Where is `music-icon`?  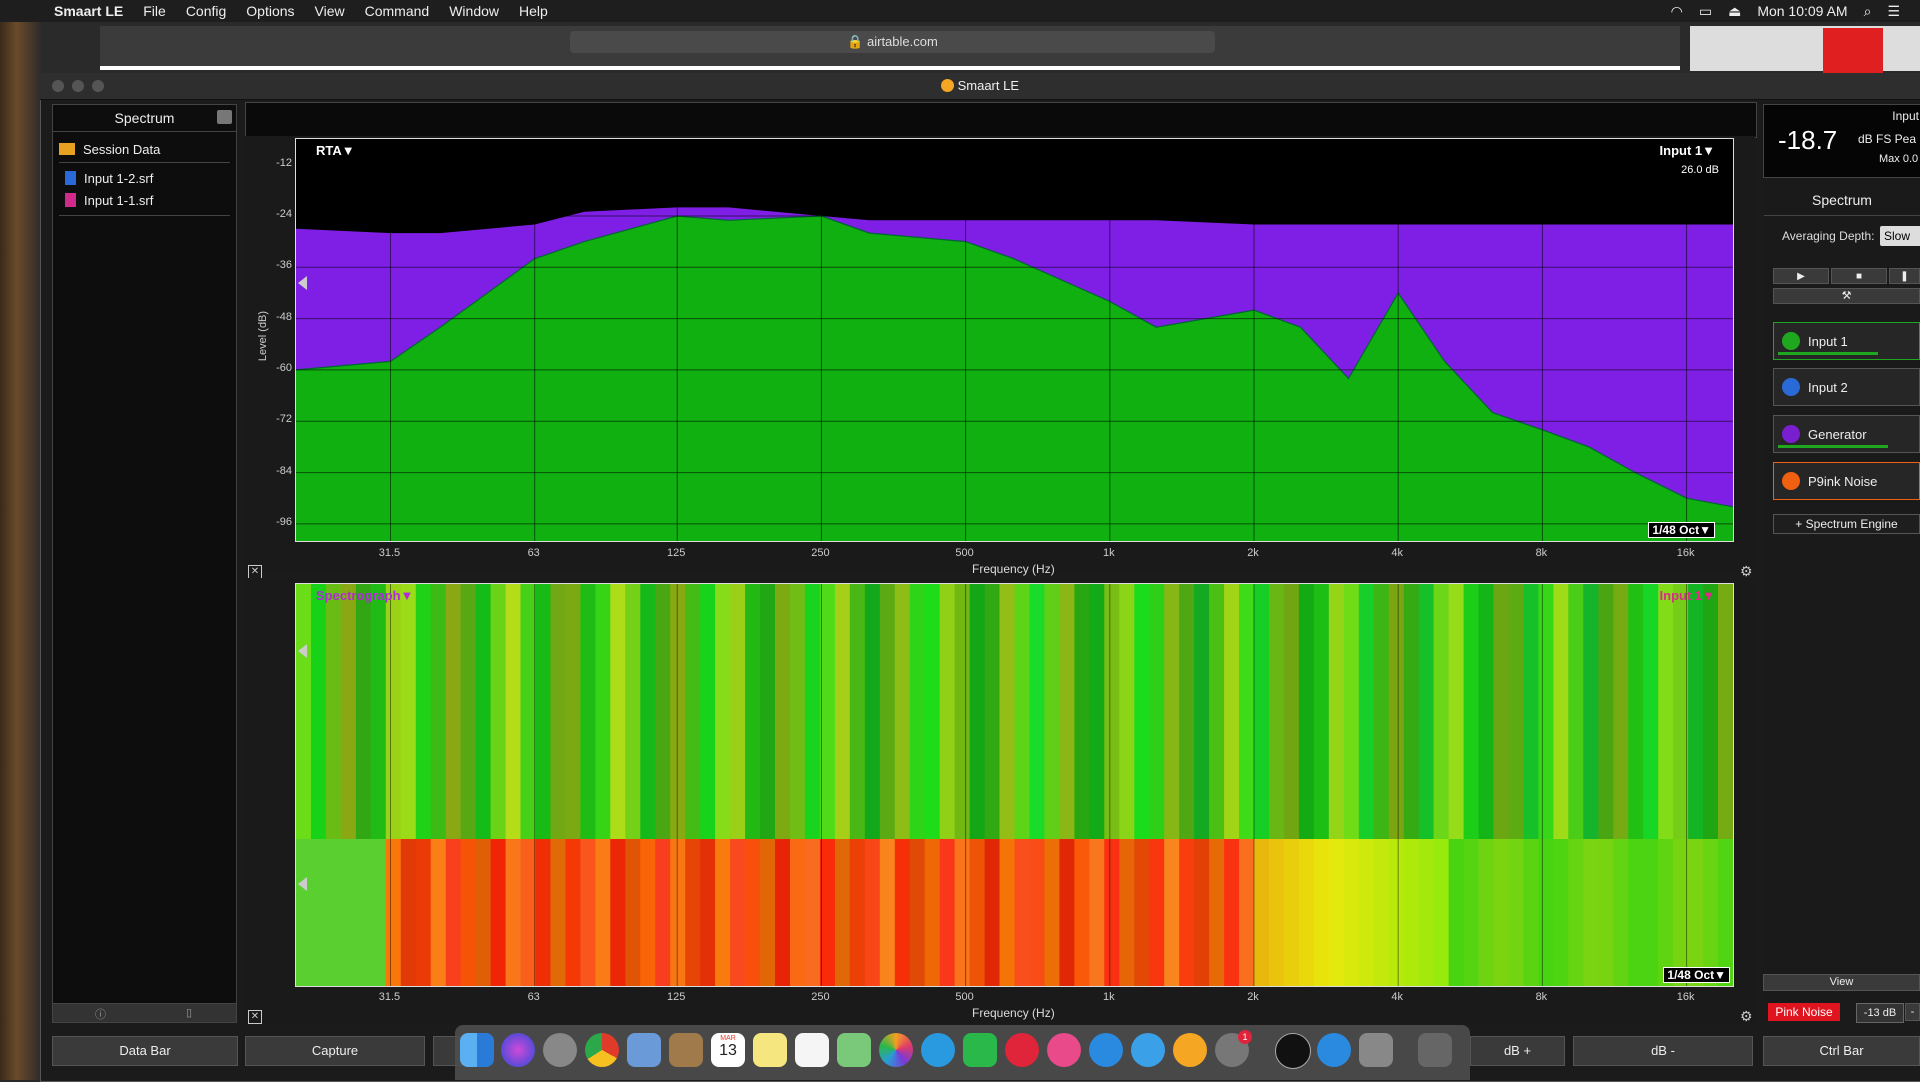
music-icon is located at coordinates (1064, 1050).